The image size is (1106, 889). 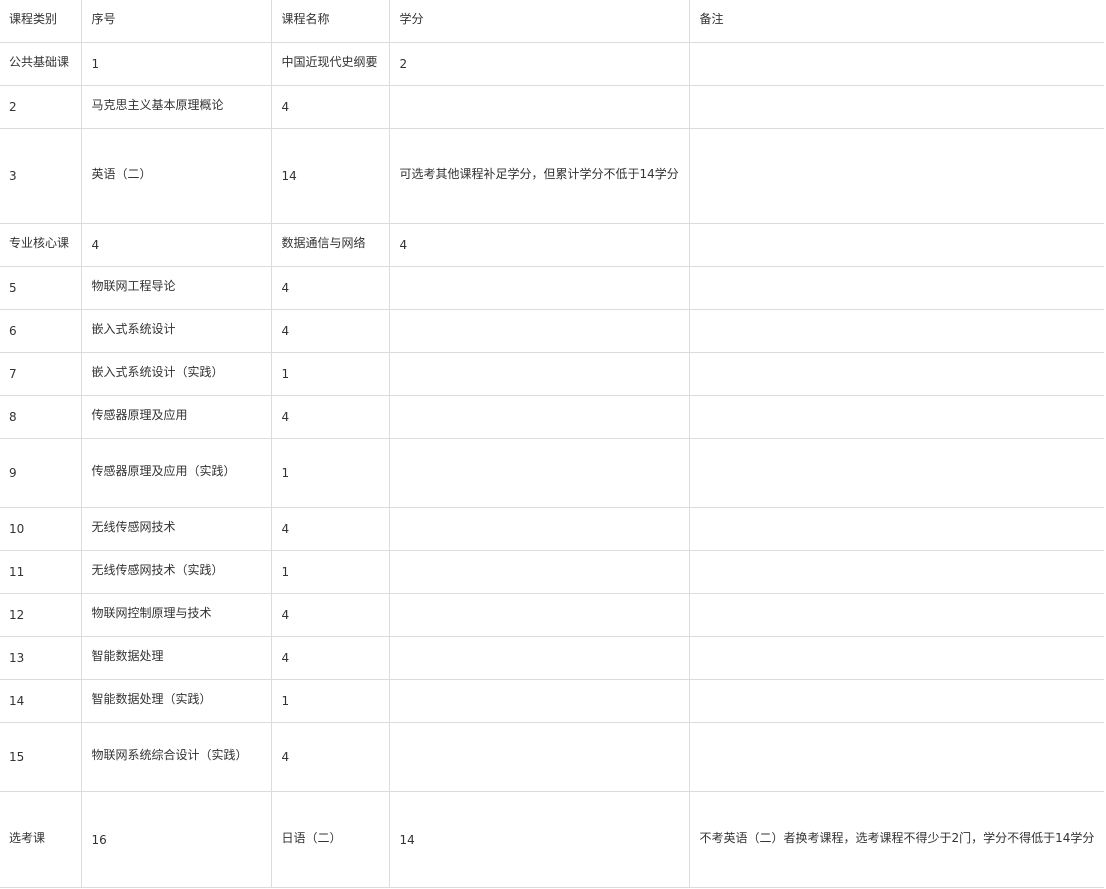 I want to click on table-row: 专业核心课 4 数据通信与网络 4, so click(x=552, y=244).